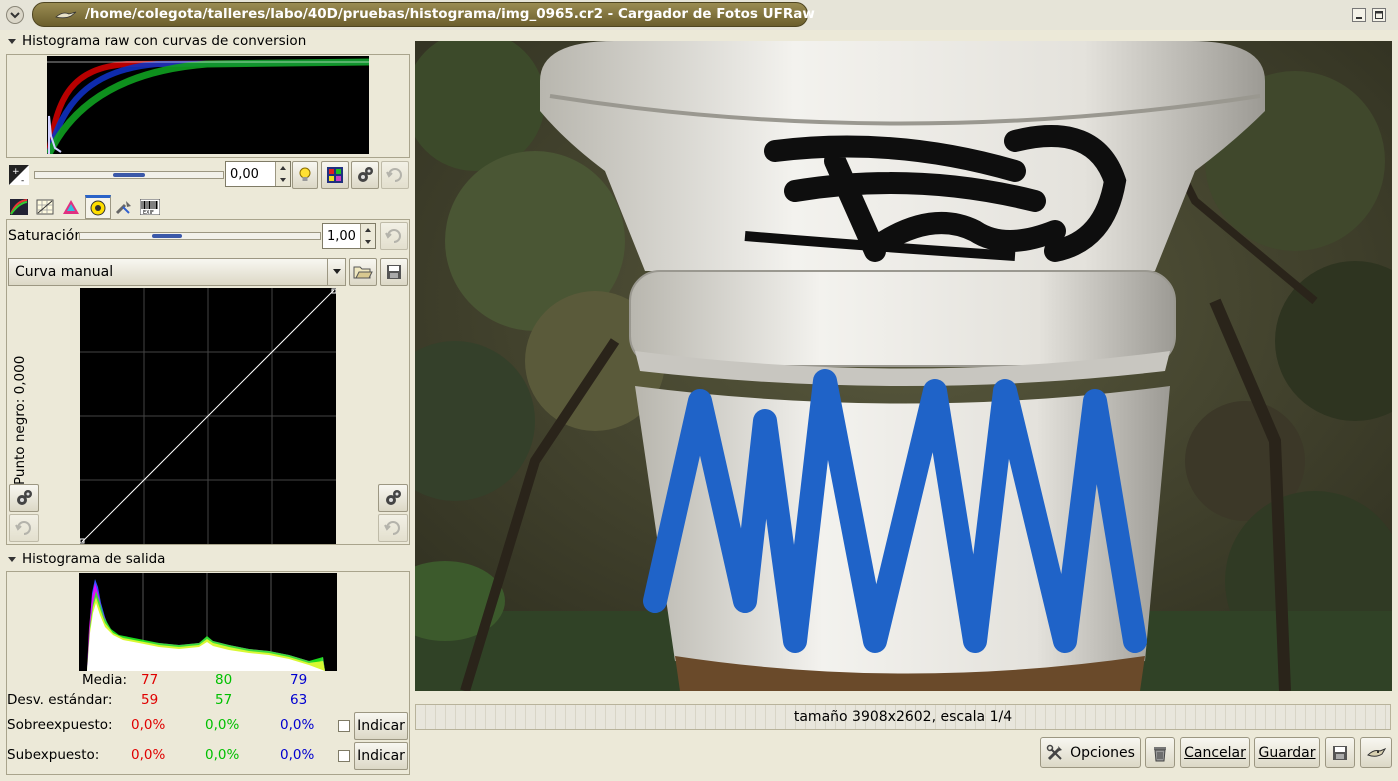  I want to click on underexposed-indicate-button: Indicar, so click(381, 756).